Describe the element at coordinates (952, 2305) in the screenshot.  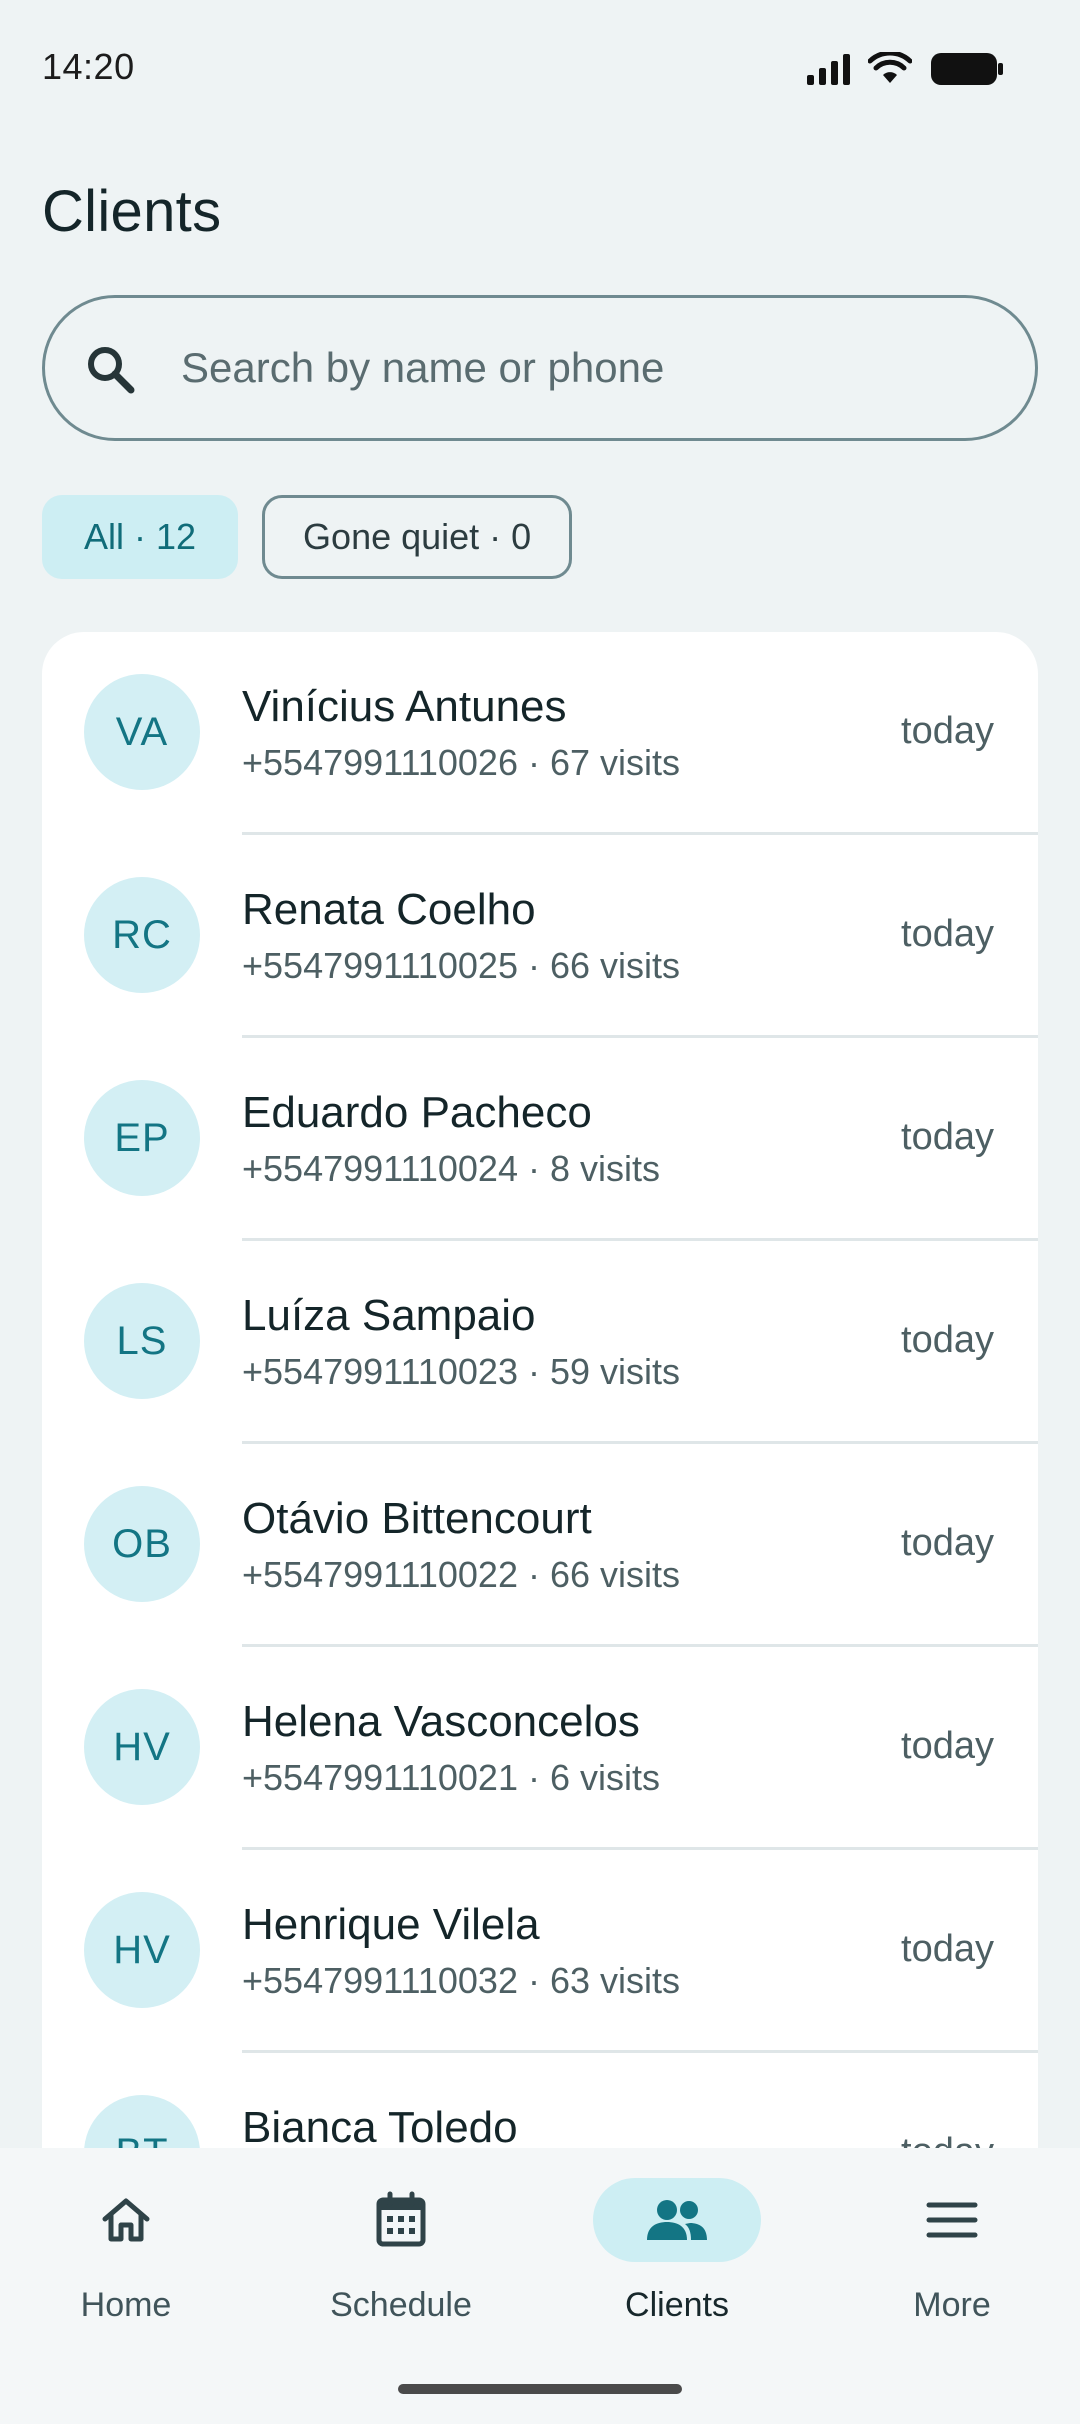
I see `nav-more-label: More` at that location.